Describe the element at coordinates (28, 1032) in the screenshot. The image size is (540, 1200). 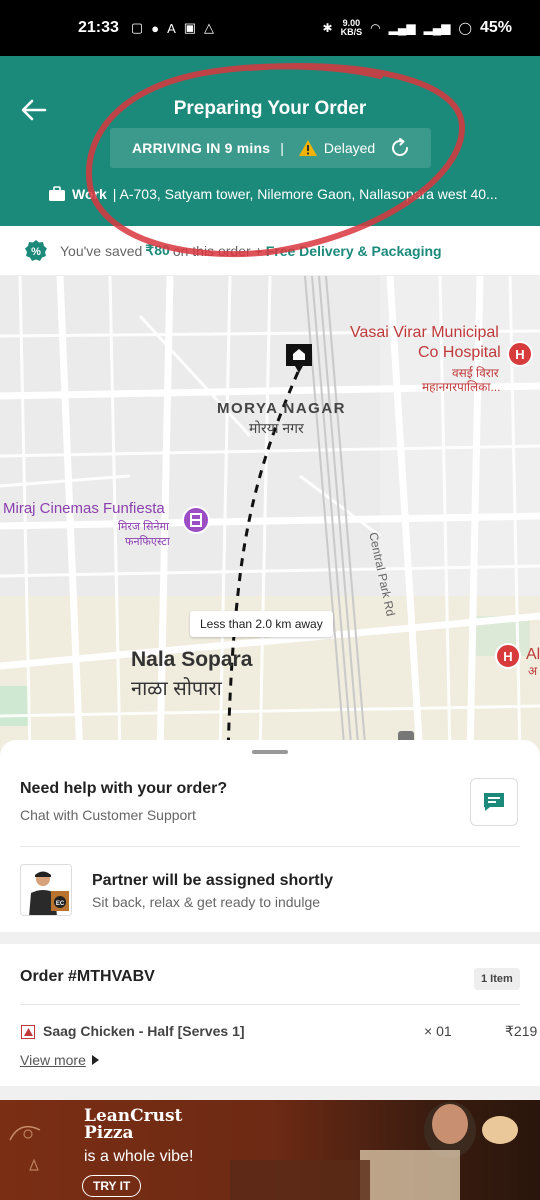
I see `non-veg-icon` at that location.